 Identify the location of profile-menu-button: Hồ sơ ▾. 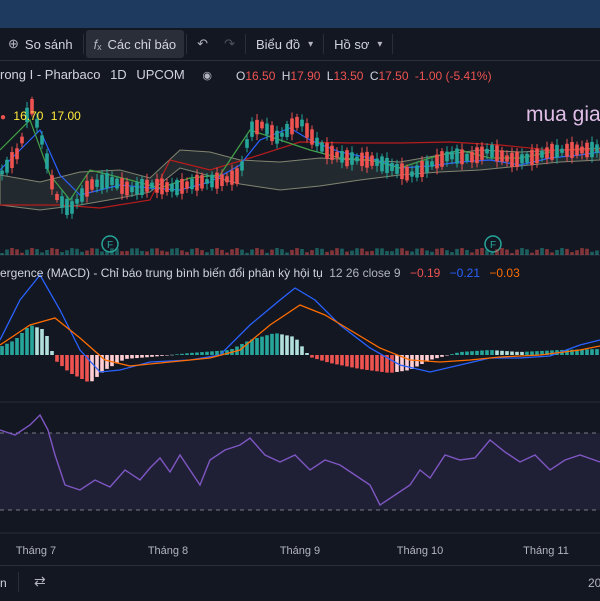
(358, 44).